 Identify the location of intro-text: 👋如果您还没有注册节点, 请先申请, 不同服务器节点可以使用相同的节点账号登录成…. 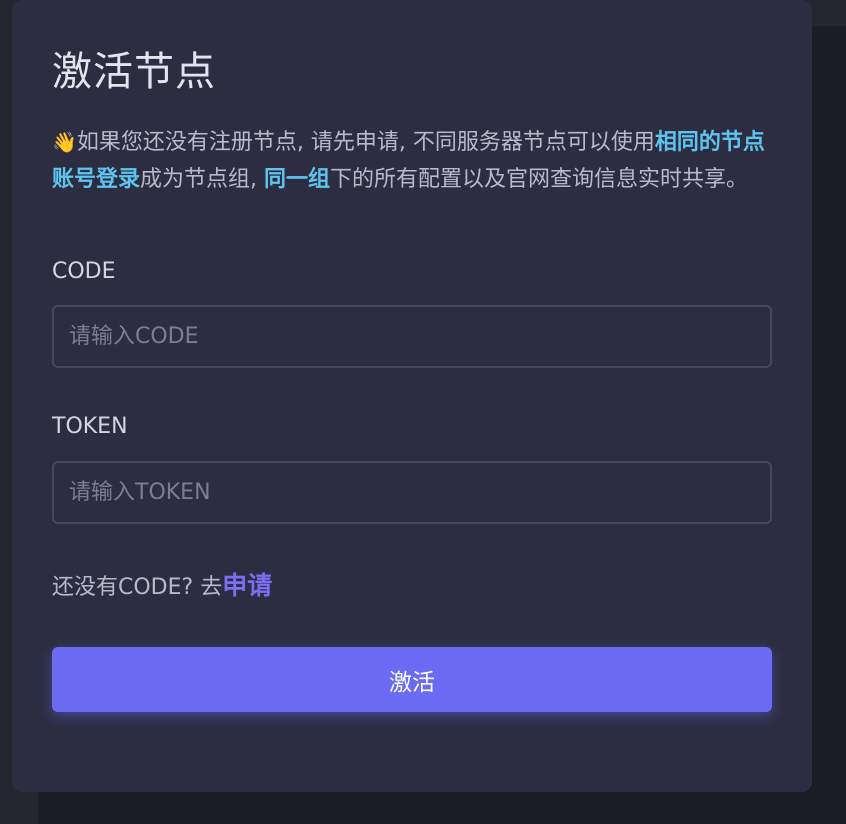
(412, 161).